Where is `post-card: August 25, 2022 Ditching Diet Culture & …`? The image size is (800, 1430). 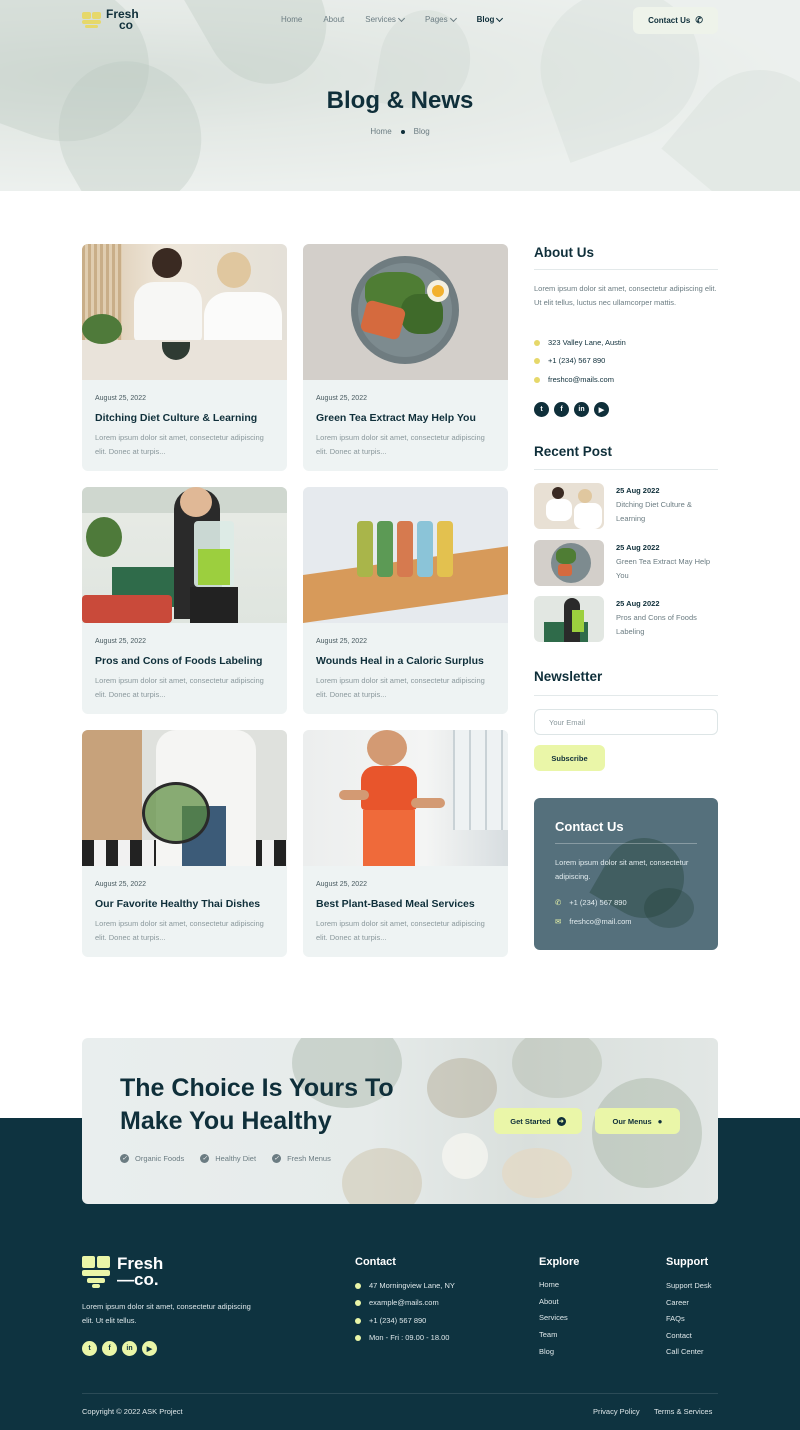 post-card: August 25, 2022 Ditching Diet Culture & … is located at coordinates (184, 357).